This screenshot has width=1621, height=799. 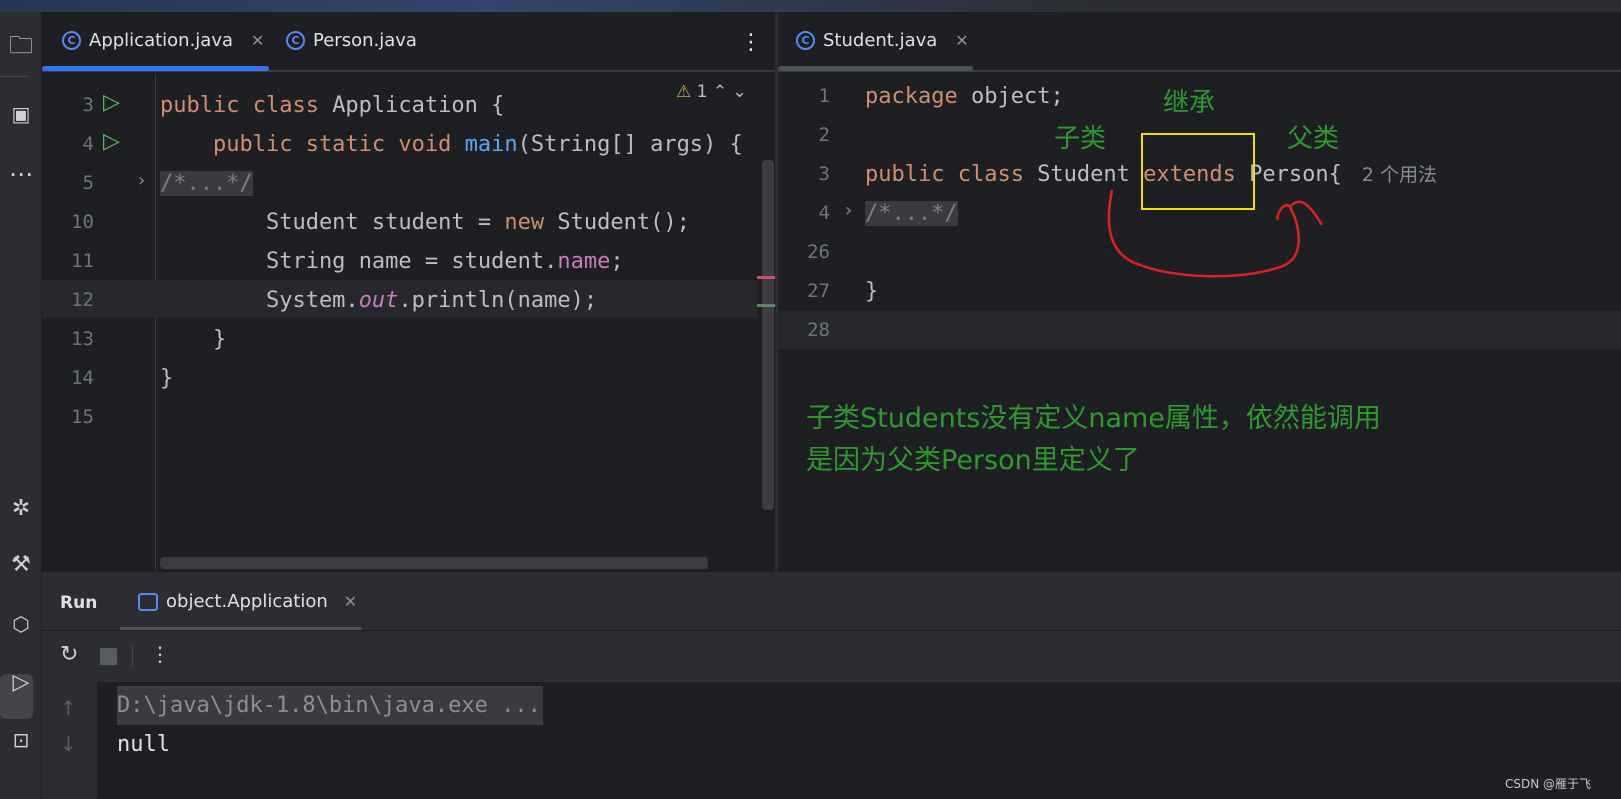 What do you see at coordinates (259, 300) in the screenshot?
I see `code-token: System.` at bounding box center [259, 300].